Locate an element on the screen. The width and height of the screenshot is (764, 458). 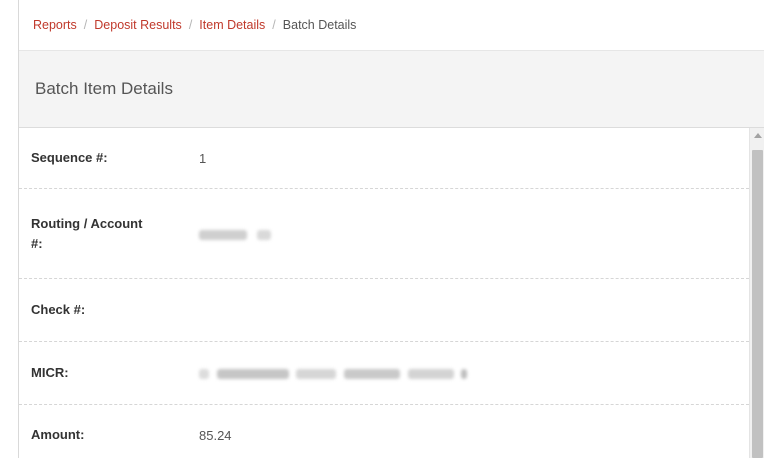
sequence-value: 1 is located at coordinates (203, 158).